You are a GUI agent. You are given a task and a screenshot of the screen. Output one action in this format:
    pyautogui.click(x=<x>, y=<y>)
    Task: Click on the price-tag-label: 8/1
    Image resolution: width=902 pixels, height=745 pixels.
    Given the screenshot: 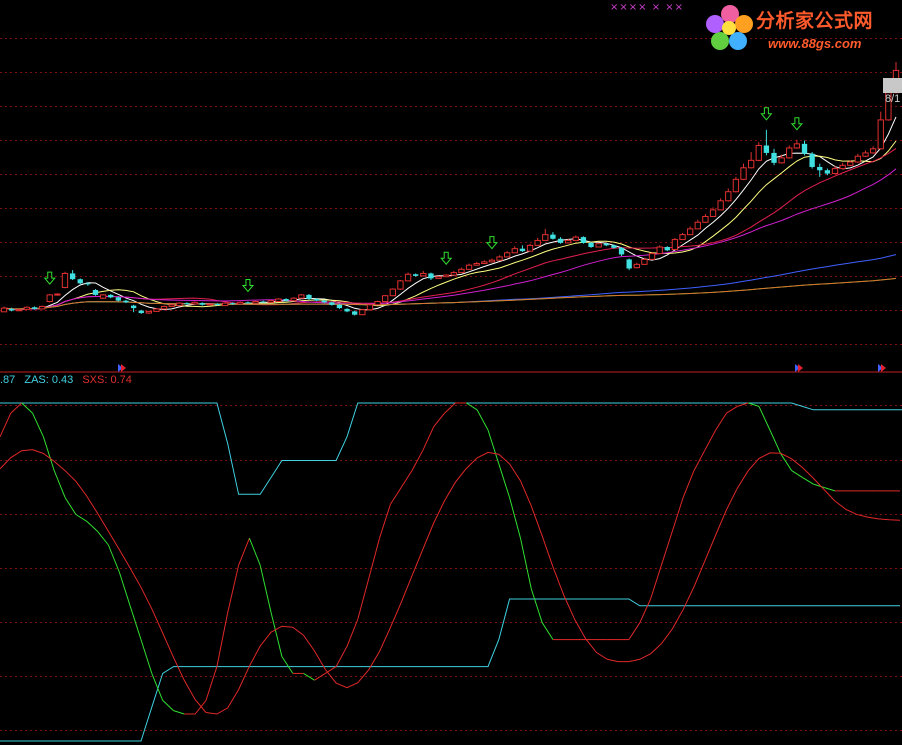 What is the action you would take?
    pyautogui.click(x=893, y=99)
    